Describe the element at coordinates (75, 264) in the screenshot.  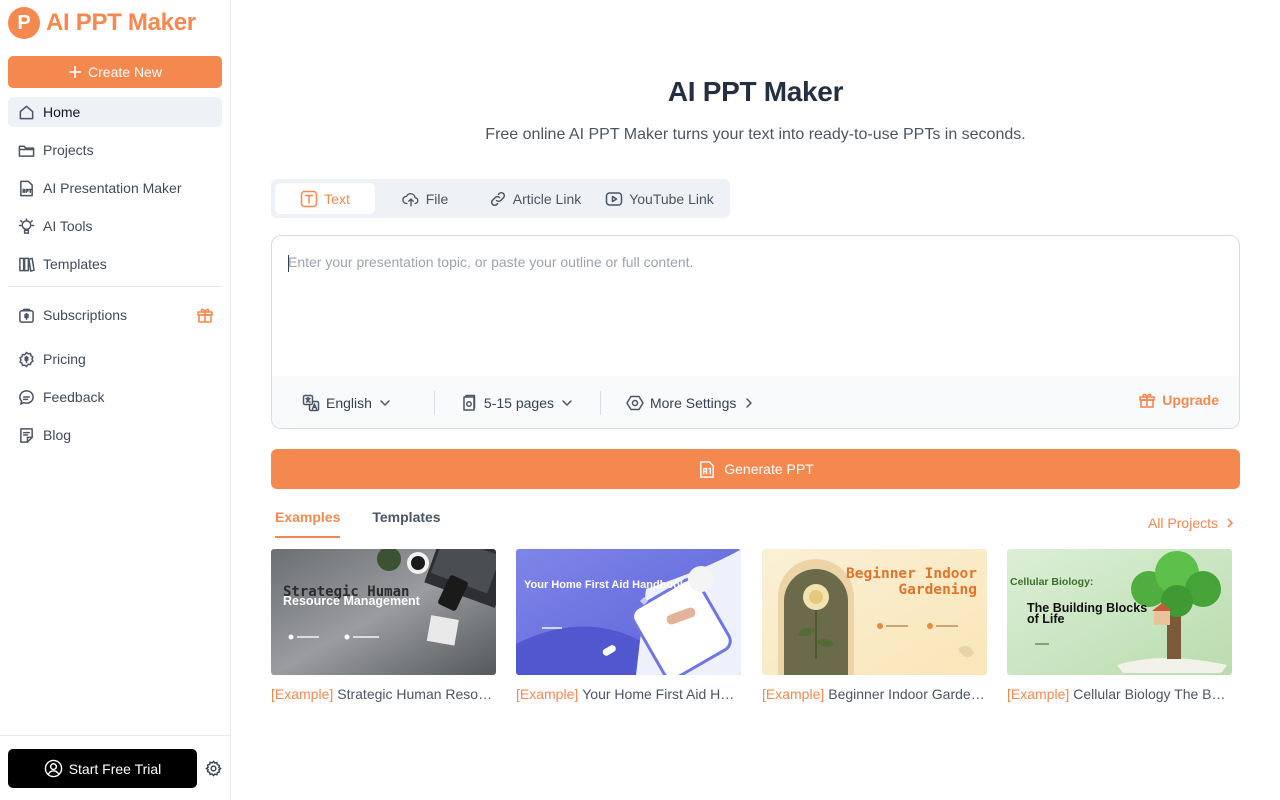
I see `sidebar-item-label: Templates` at that location.